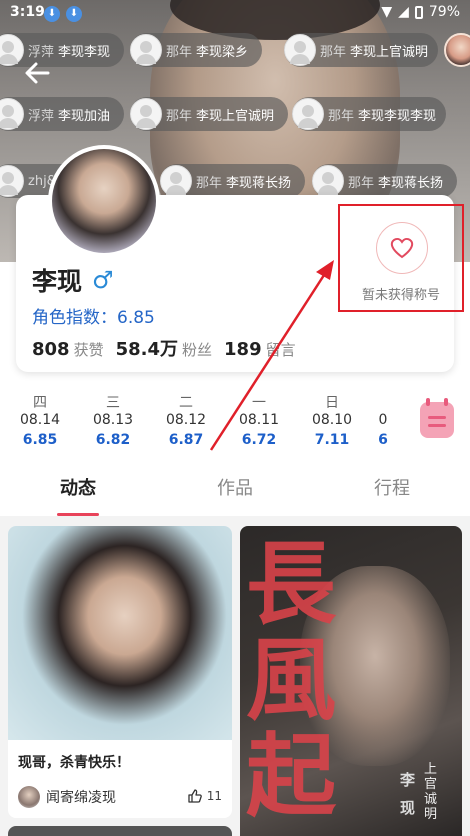 The width and height of the screenshot is (470, 836). What do you see at coordinates (392, 487) in the screenshot?
I see `tab-schedule: 行程` at bounding box center [392, 487].